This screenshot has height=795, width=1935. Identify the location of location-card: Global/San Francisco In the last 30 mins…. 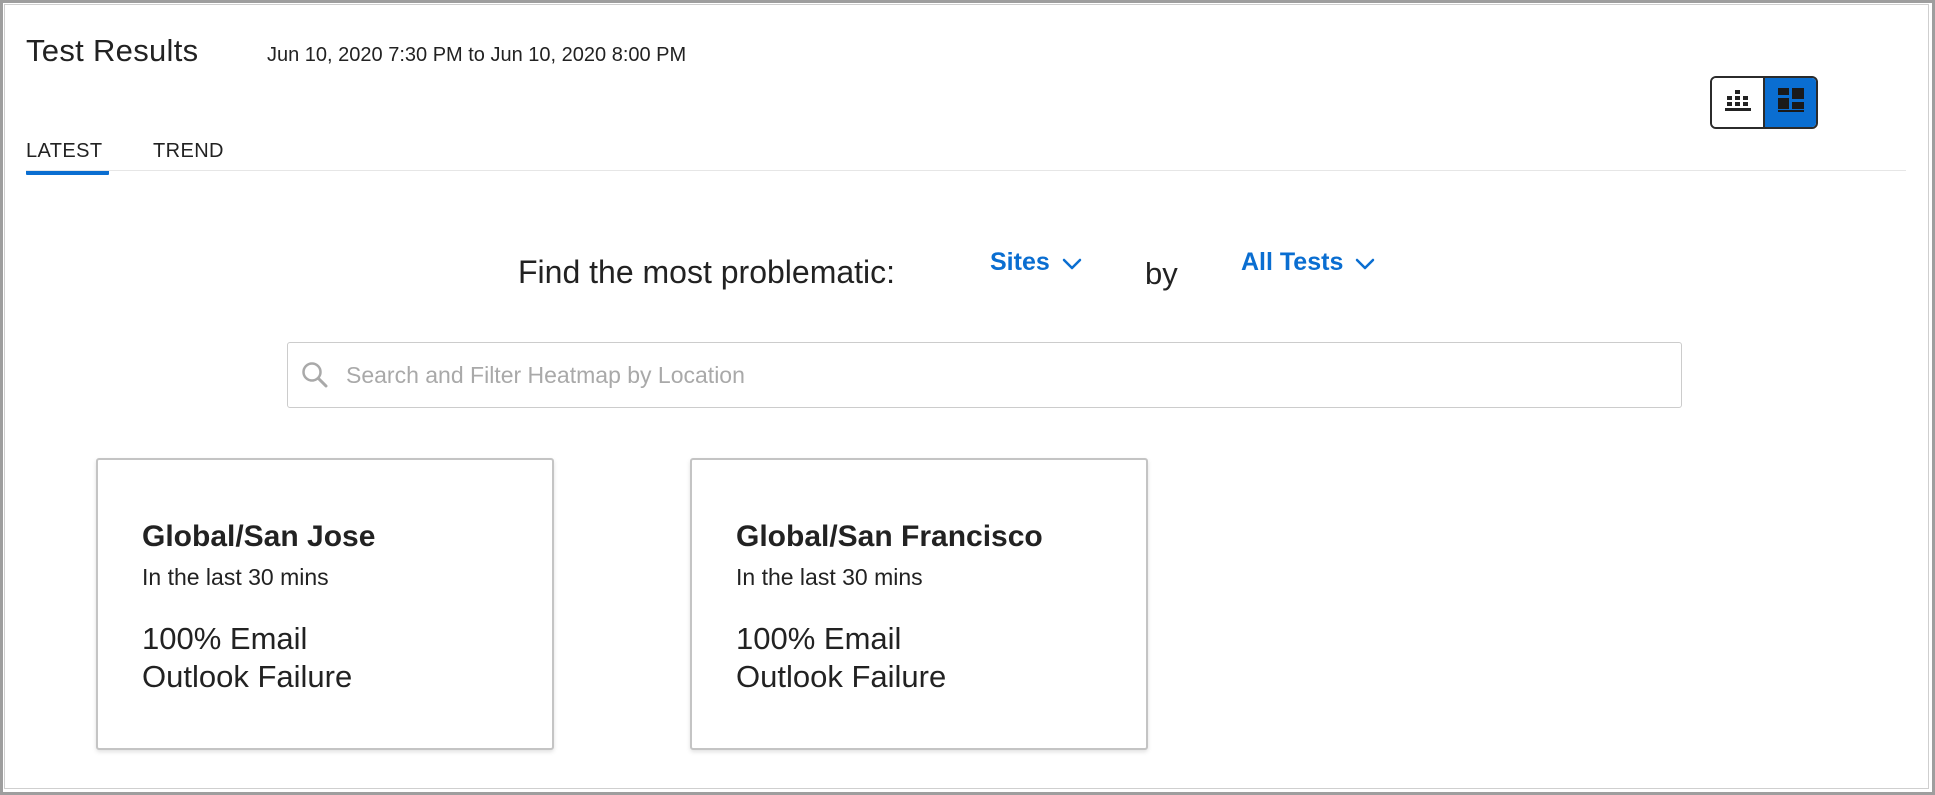
(919, 604).